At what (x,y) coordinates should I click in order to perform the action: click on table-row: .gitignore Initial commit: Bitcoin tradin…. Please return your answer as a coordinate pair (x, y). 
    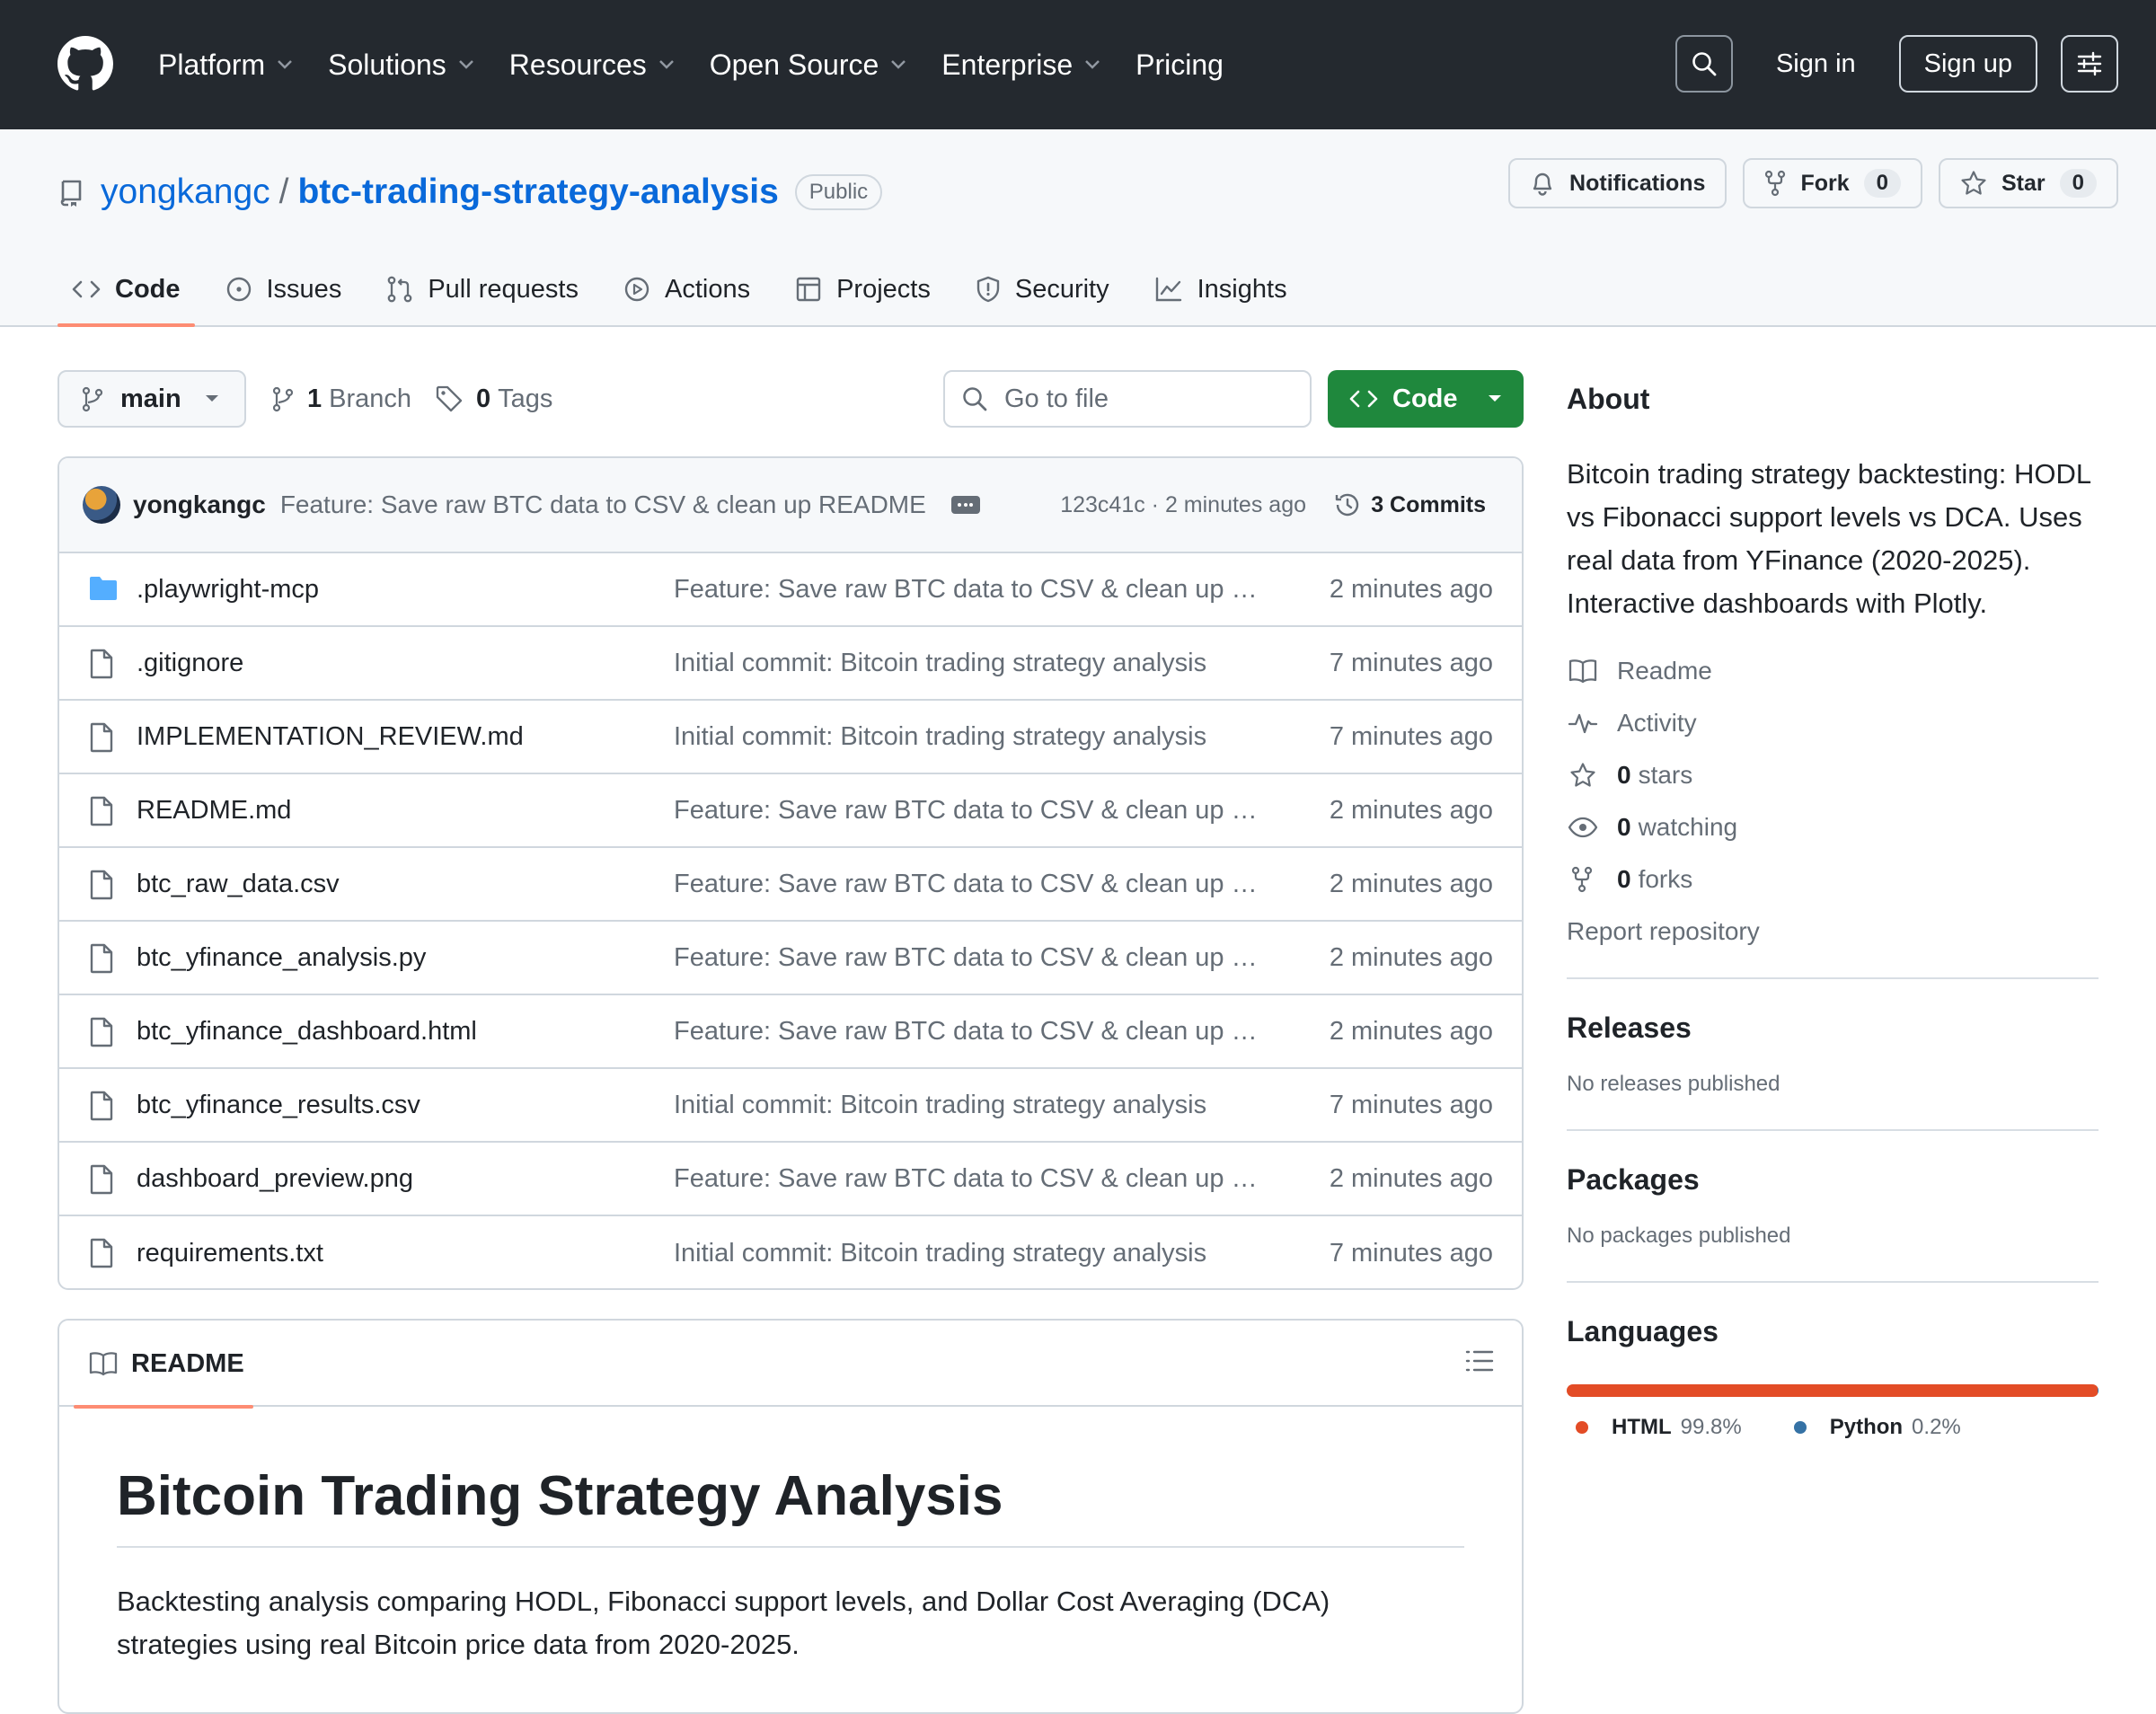
    Looking at the image, I should click on (790, 664).